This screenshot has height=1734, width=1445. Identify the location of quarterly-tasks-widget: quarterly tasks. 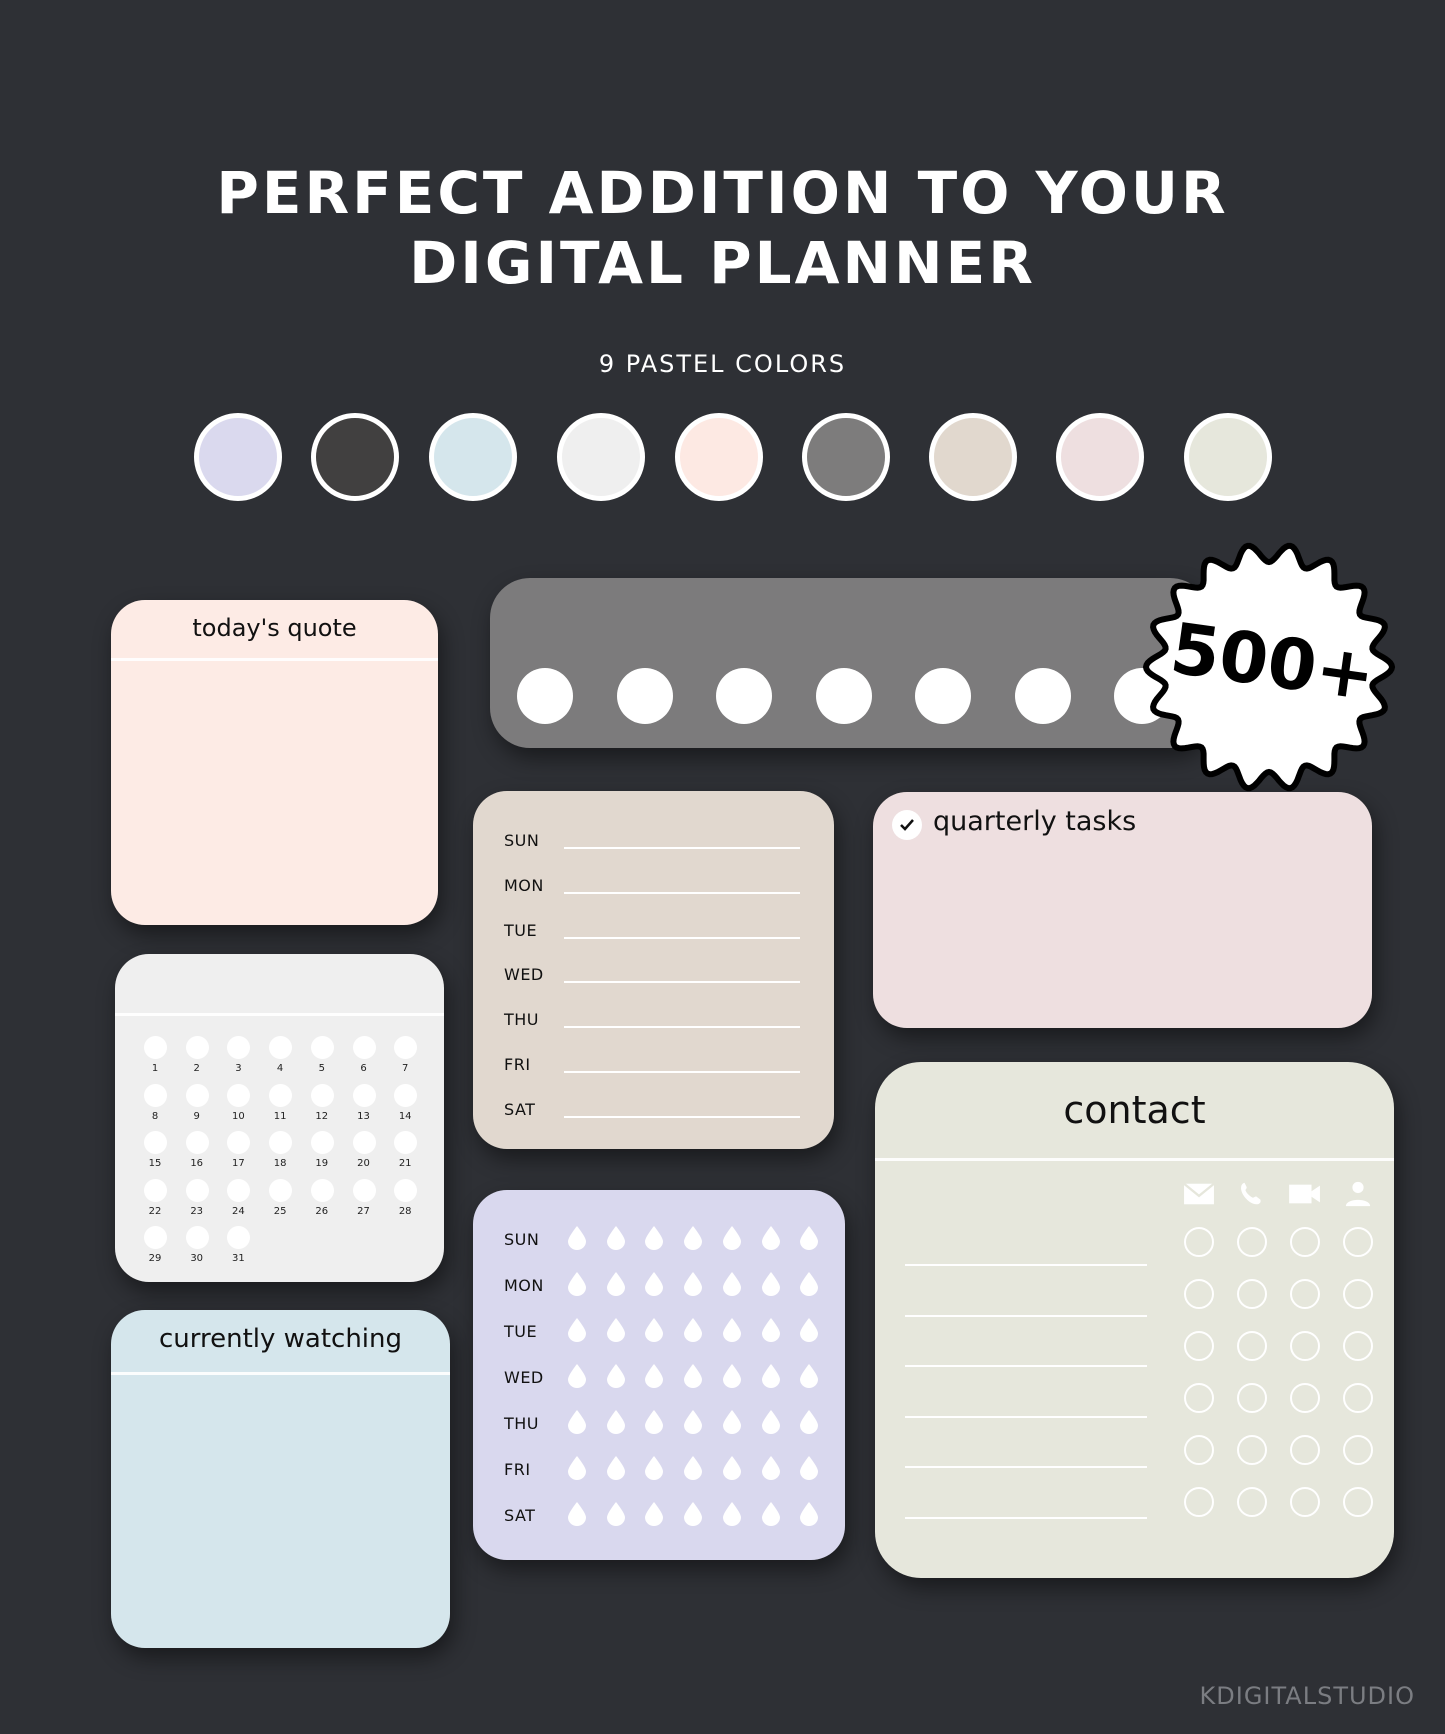
(1122, 910).